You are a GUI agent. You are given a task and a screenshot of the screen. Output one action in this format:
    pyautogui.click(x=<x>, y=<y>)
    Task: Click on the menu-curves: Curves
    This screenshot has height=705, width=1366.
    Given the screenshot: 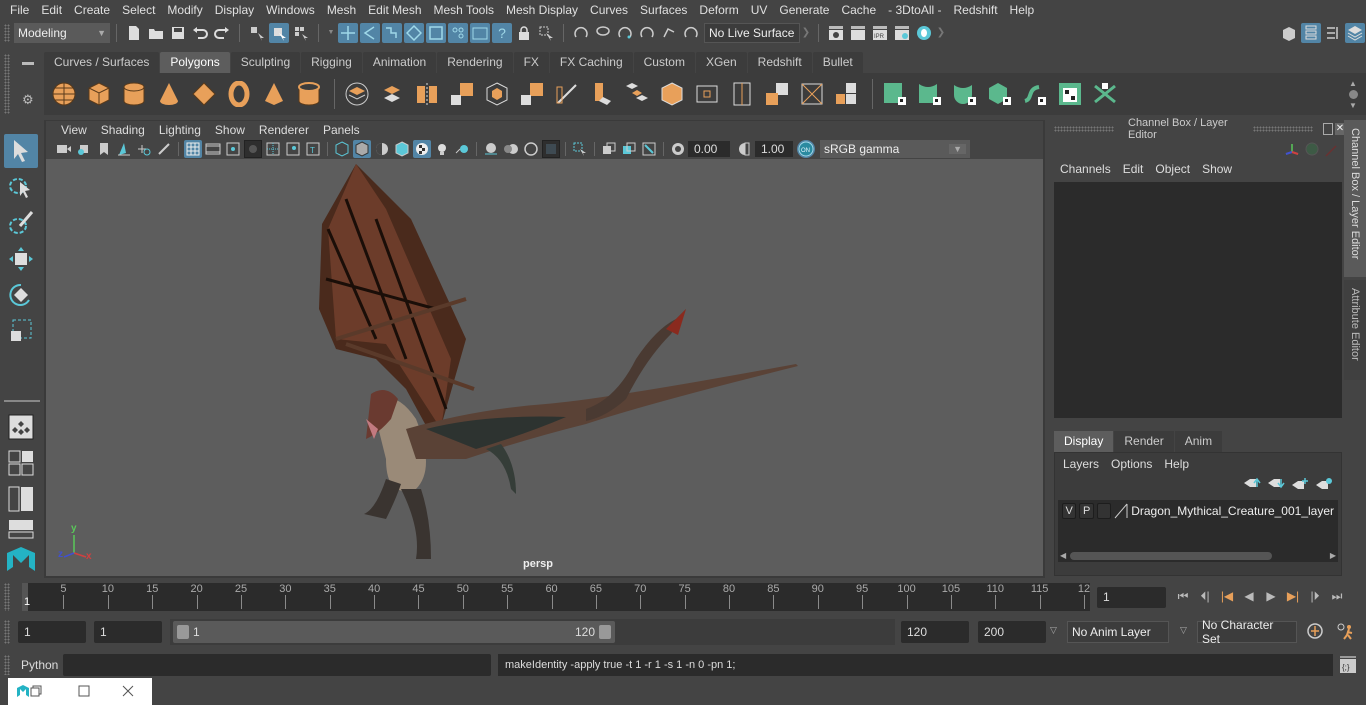 What is the action you would take?
    pyautogui.click(x=609, y=10)
    